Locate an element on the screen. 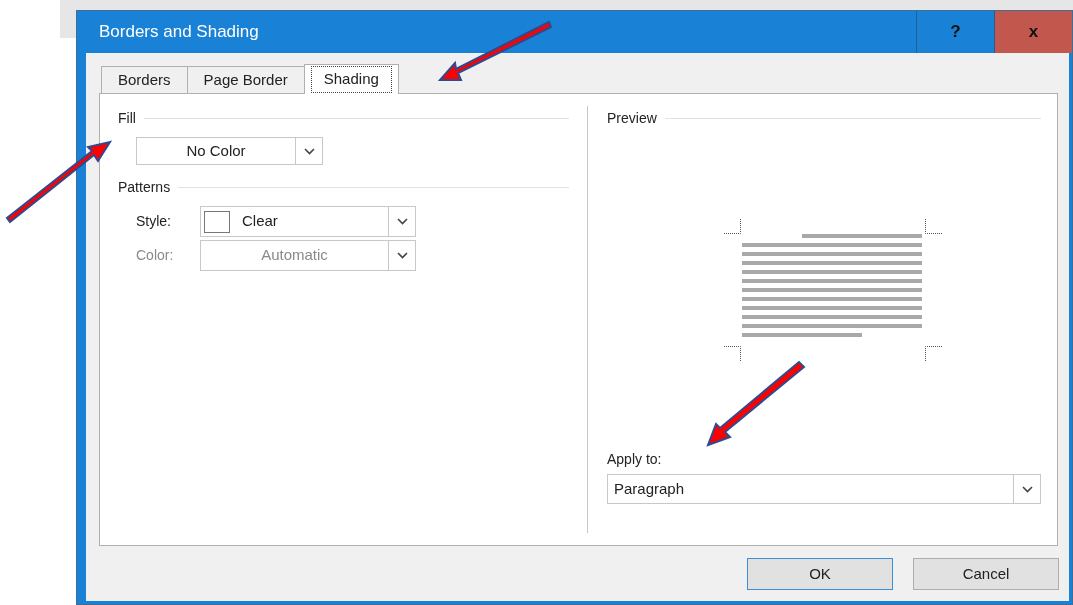 Image resolution: width=1073 pixels, height=605 pixels. field-label: Style: is located at coordinates (154, 221).